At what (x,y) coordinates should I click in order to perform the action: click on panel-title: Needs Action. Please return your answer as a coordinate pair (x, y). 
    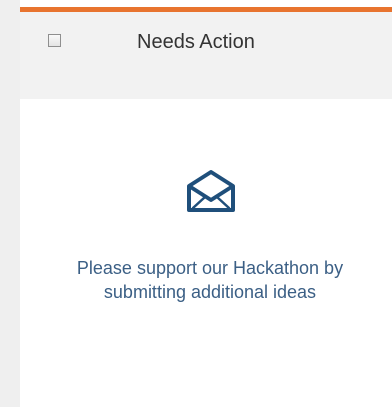
    Looking at the image, I should click on (196, 42).